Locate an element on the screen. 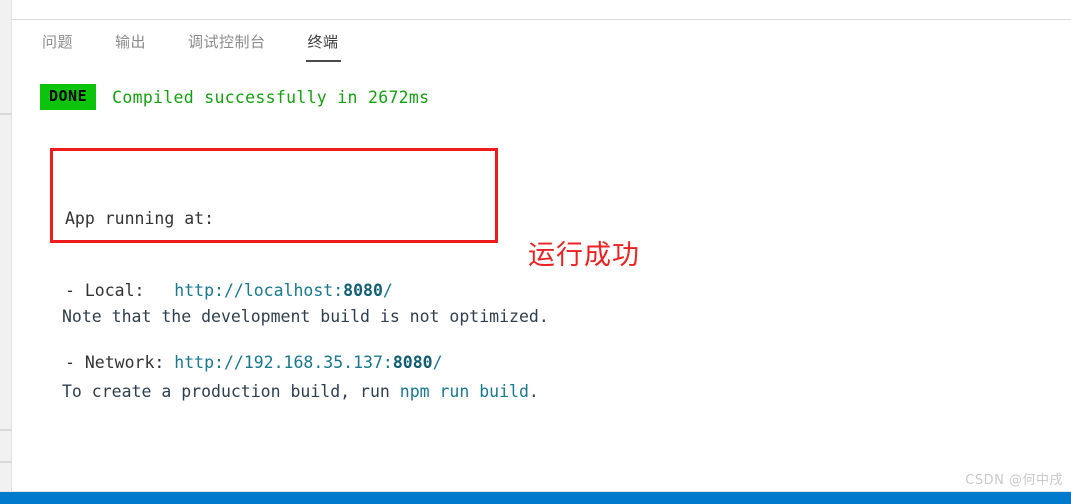 The height and width of the screenshot is (504, 1071). compile-status-line: DONE Compiled successfully in 2672ms is located at coordinates (234, 97).